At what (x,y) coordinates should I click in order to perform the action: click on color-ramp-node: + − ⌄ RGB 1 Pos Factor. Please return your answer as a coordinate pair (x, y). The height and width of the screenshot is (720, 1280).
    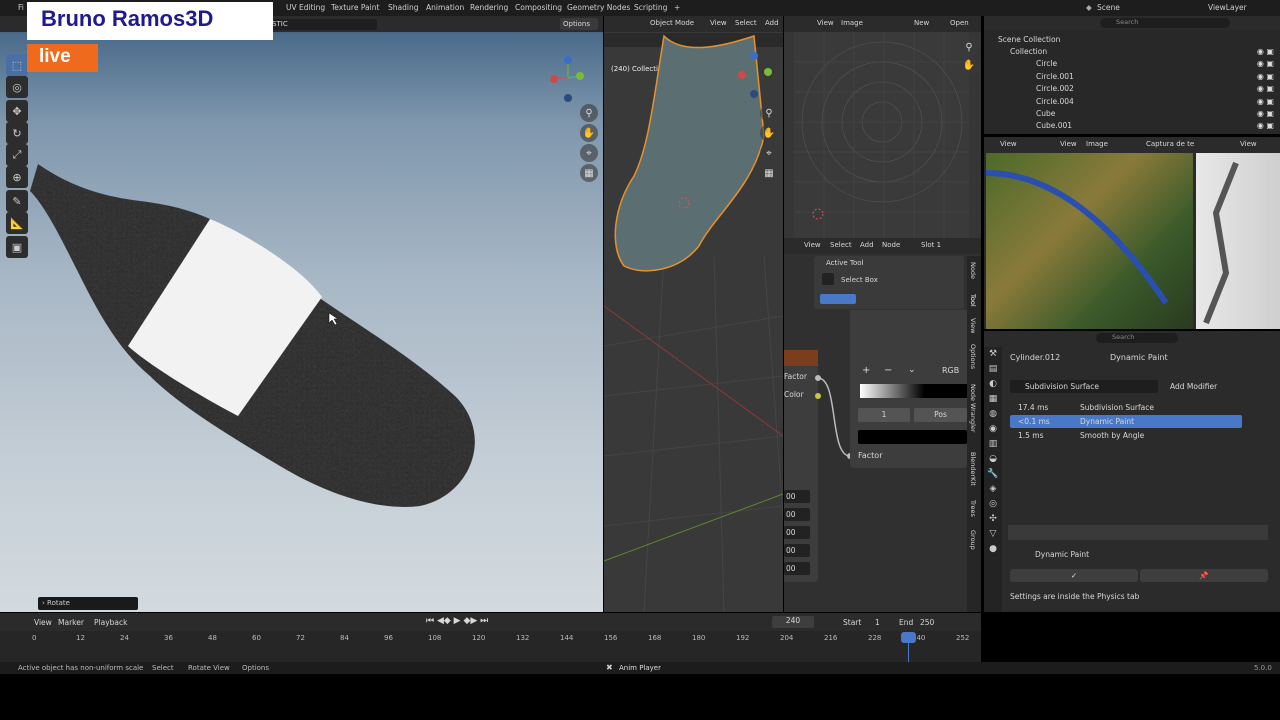
    Looking at the image, I should click on (908, 389).